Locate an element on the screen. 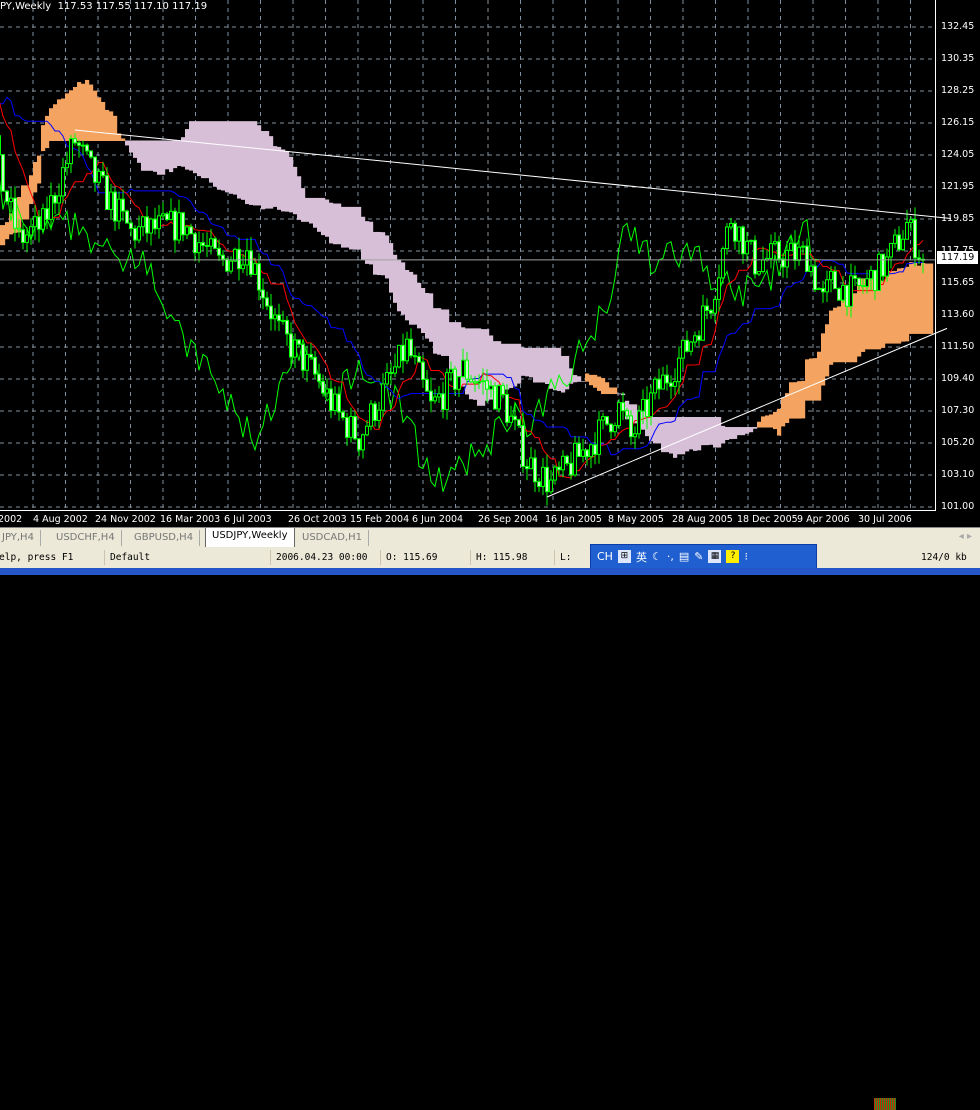 This screenshot has height=1110, width=980. ime-logo-icon: ⊞ is located at coordinates (624, 556).